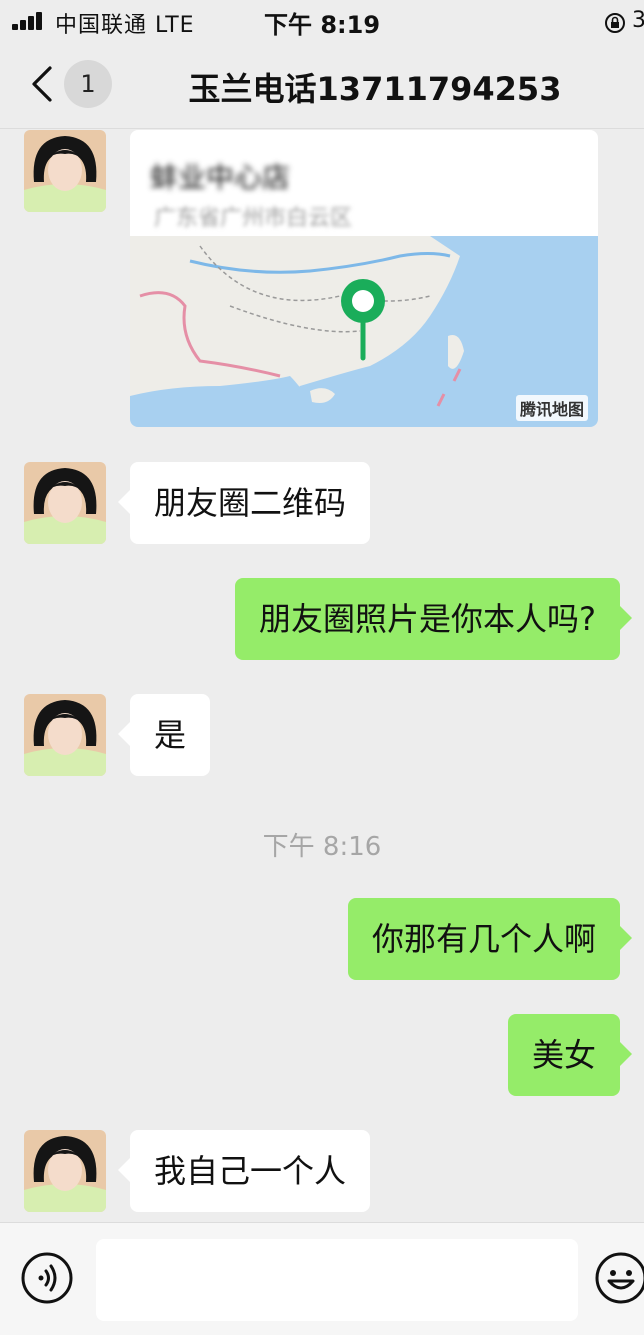 The width and height of the screenshot is (644, 1335). I want to click on battery-percent: 3, so click(638, 20).